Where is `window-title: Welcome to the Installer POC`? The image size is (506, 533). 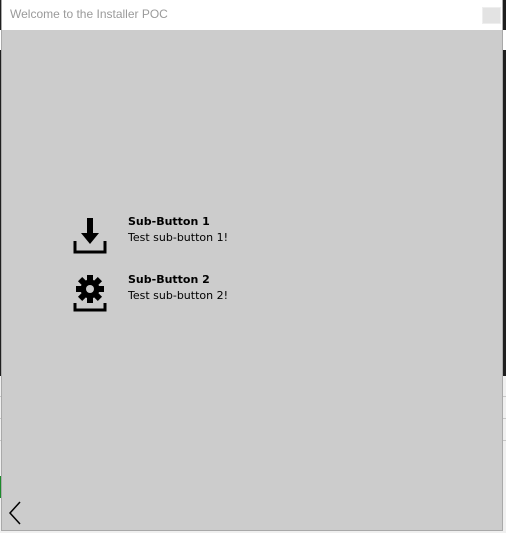
window-title: Welcome to the Installer POC is located at coordinates (89, 14).